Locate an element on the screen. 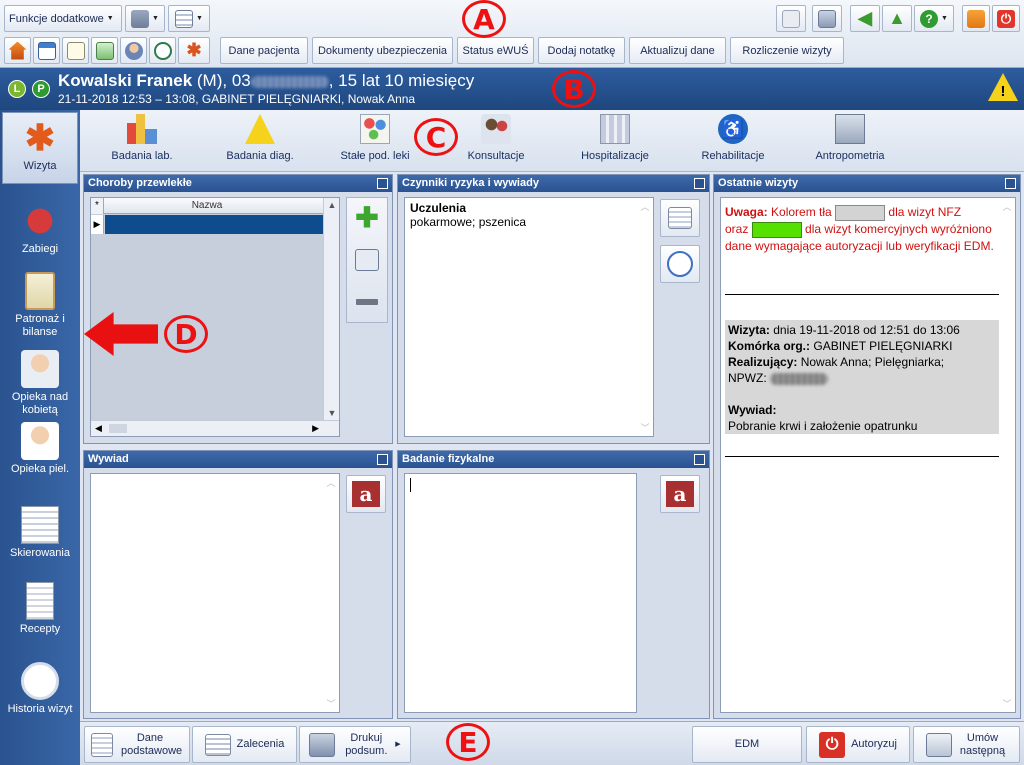 The width and height of the screenshot is (1024, 765). scroll-down-icon: ▼ is located at coordinates (332, 413).